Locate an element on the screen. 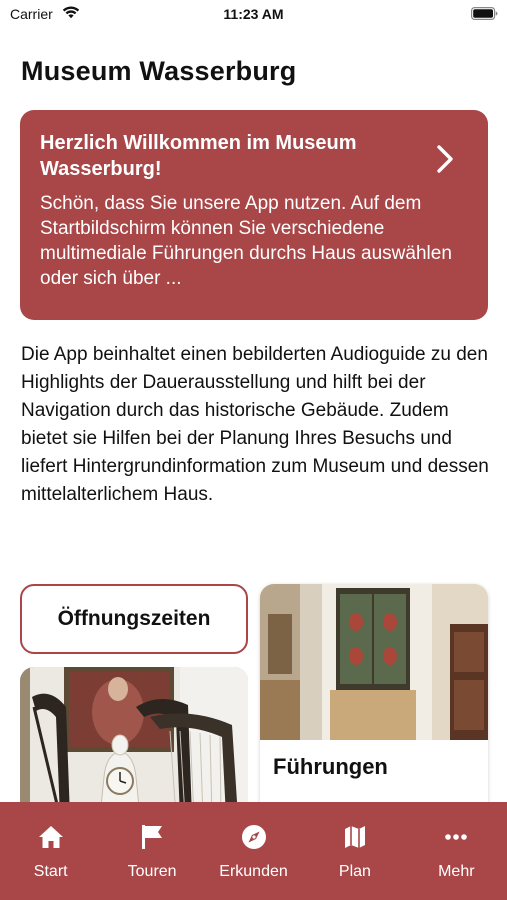 This screenshot has width=507, height=900. home-icon is located at coordinates (50, 837).